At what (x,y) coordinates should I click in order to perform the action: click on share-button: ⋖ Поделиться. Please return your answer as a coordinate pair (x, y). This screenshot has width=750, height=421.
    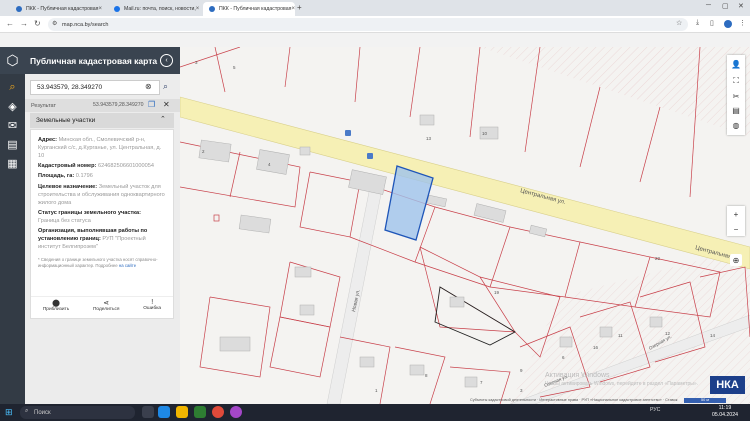
    Looking at the image, I should click on (106, 307).